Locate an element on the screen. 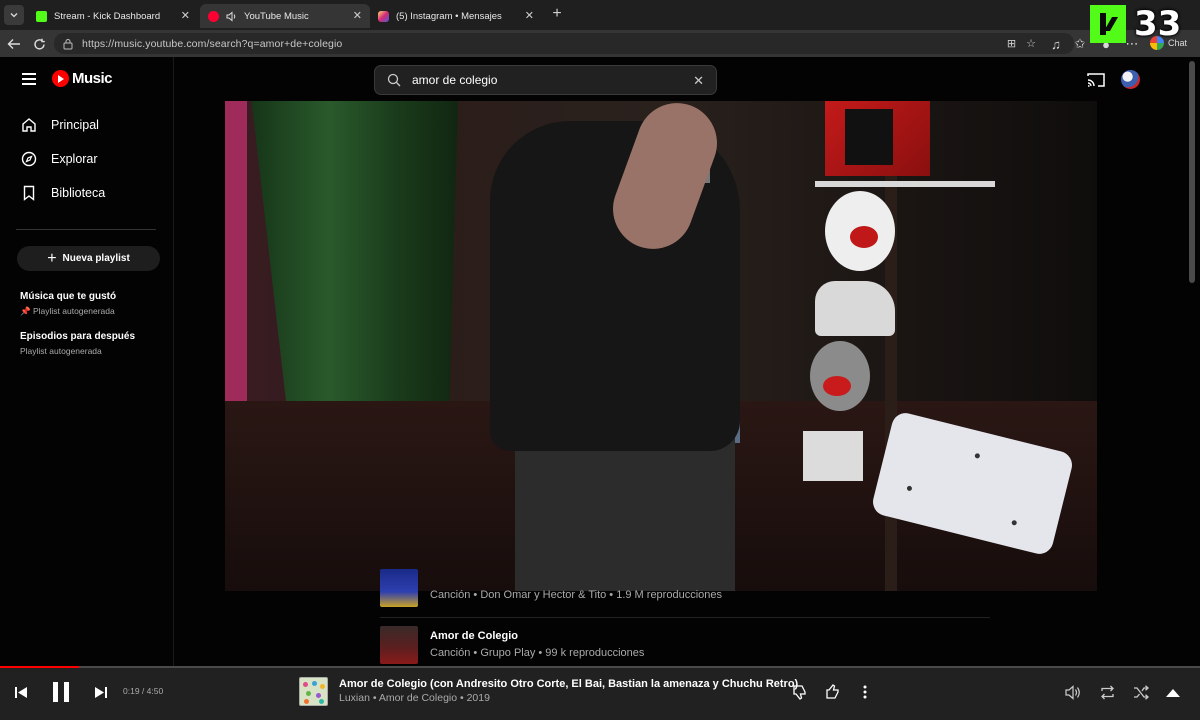 The width and height of the screenshot is (1200, 720). pause-icon is located at coordinates (61, 692).